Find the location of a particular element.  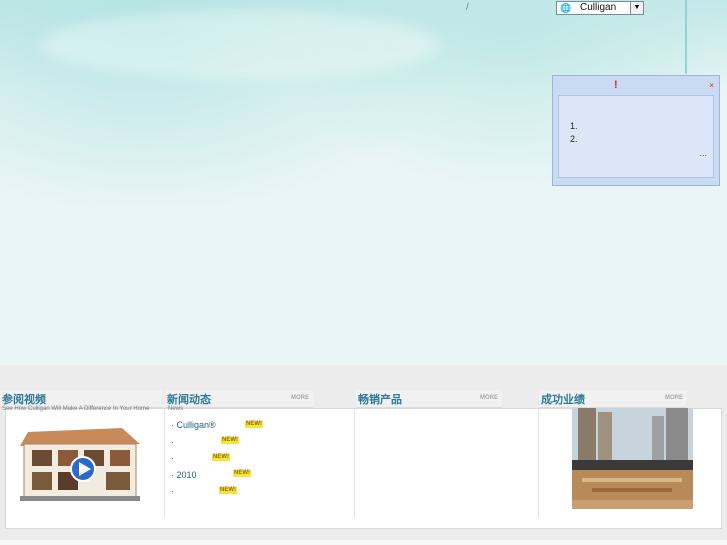

news-item-text: 2010 is located at coordinates (187, 475).